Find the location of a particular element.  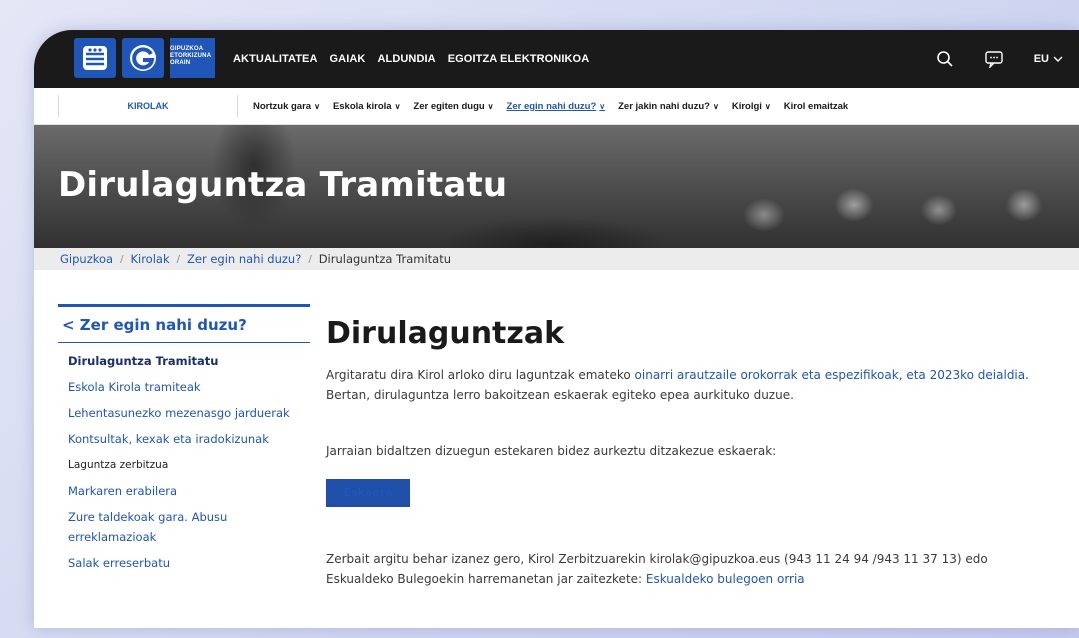

content-heading: Dirulaguntzak is located at coordinates (445, 333).